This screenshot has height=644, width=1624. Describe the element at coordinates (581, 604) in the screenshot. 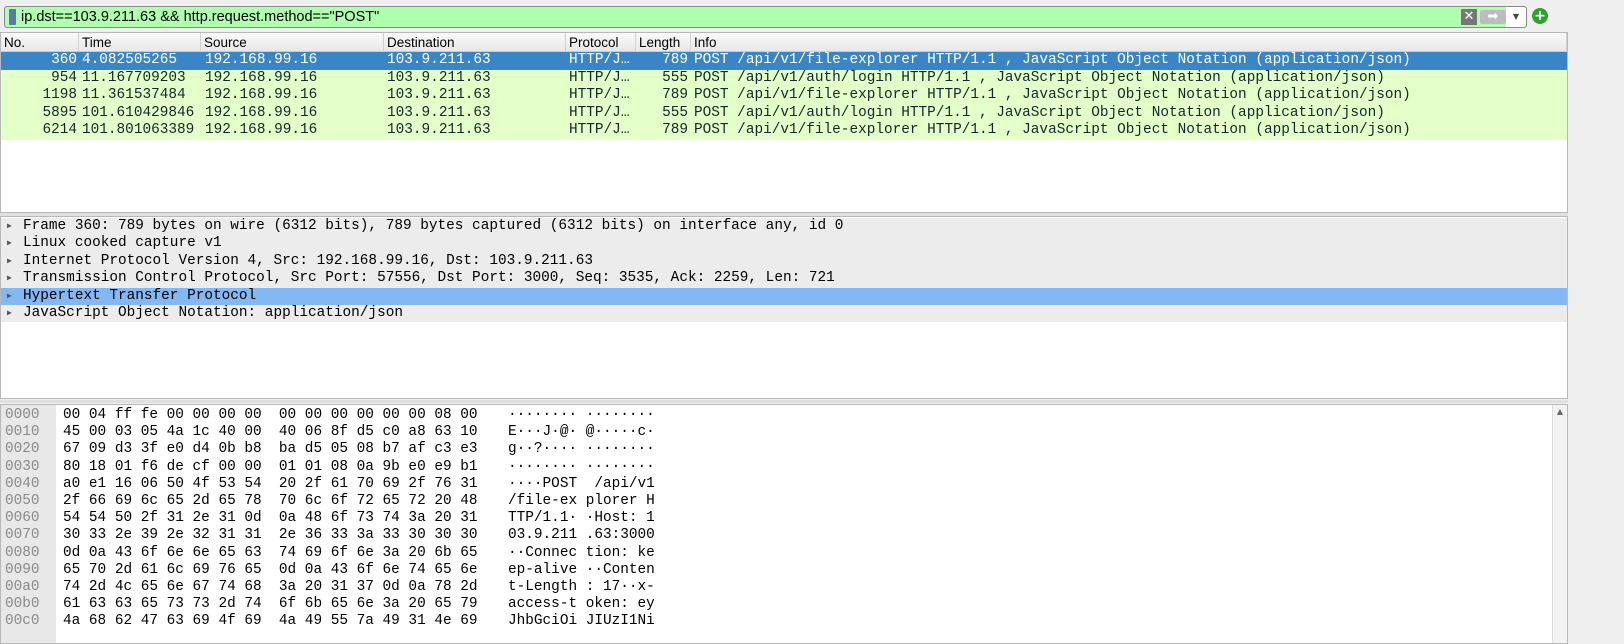

I see `hex-ascii: access-t oken: ey` at that location.